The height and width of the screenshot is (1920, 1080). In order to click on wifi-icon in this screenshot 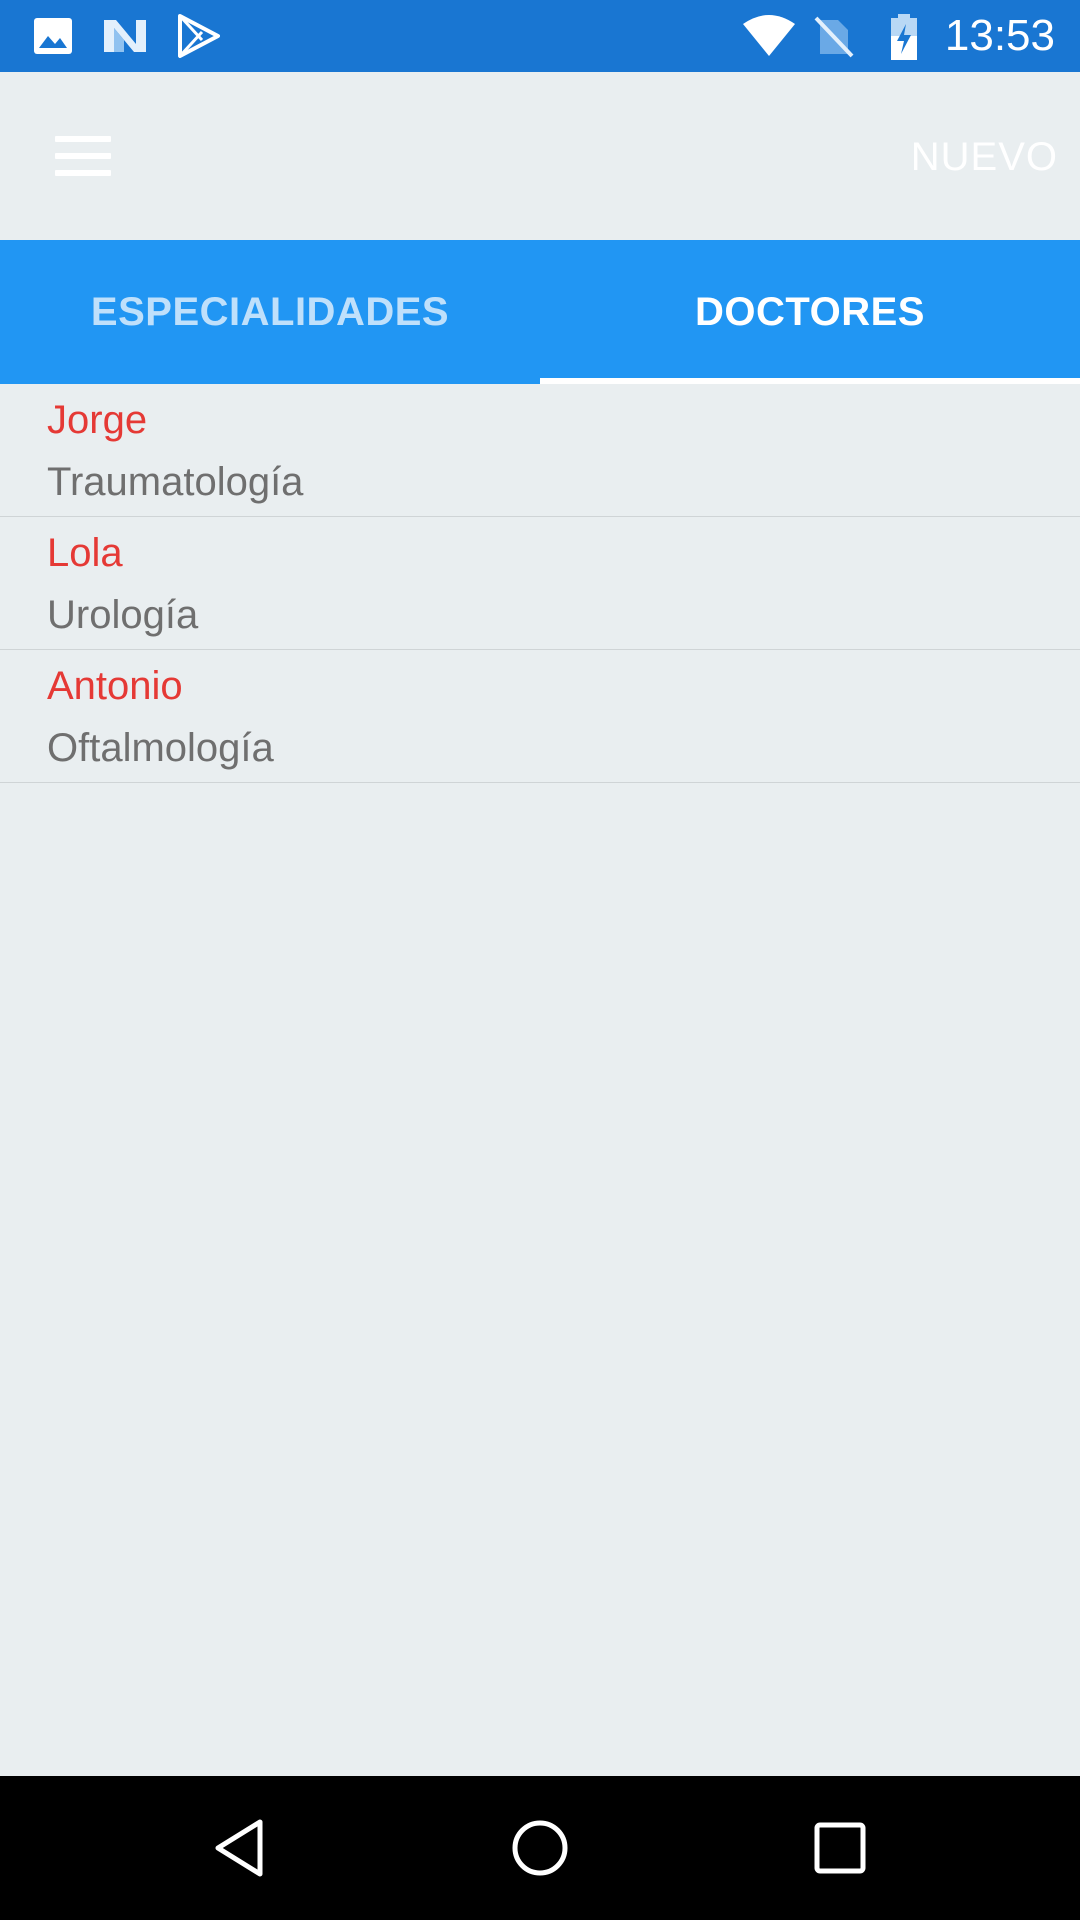, I will do `click(769, 36)`.